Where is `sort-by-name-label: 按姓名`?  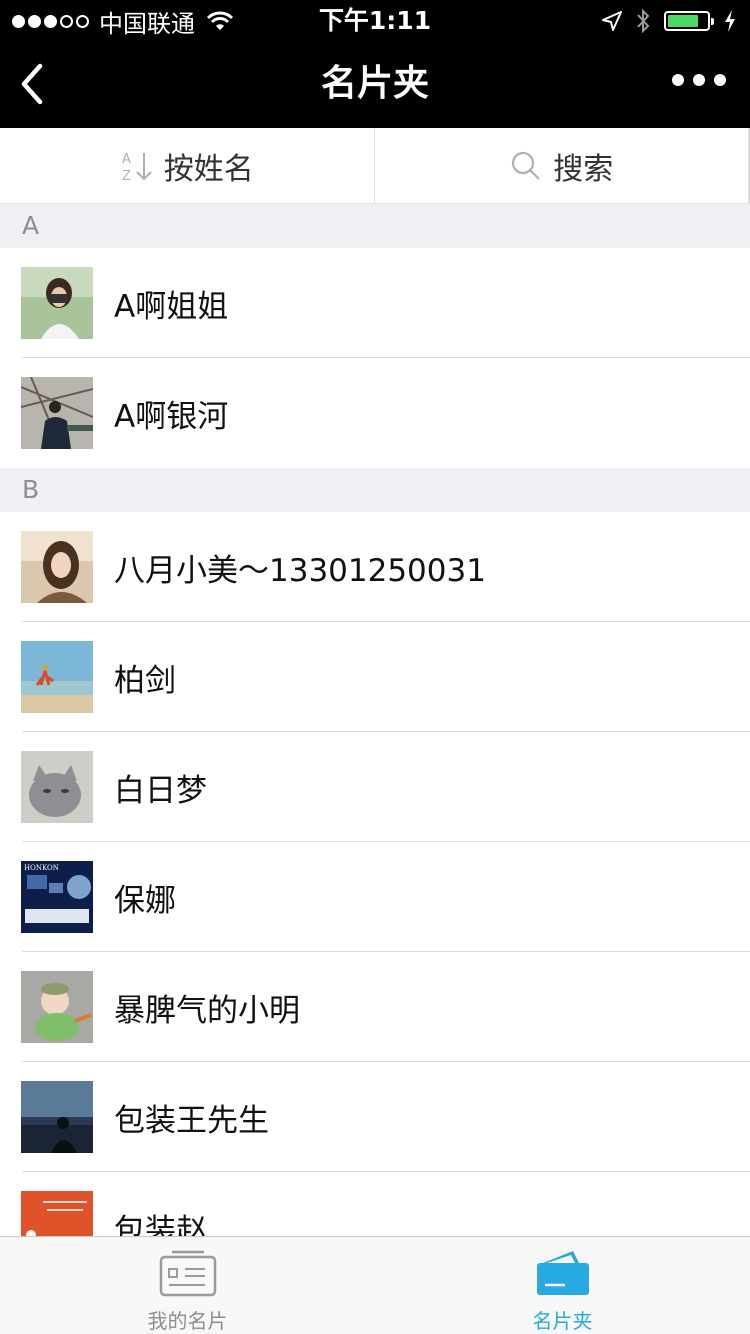
sort-by-name-label: 按姓名 is located at coordinates (208, 169).